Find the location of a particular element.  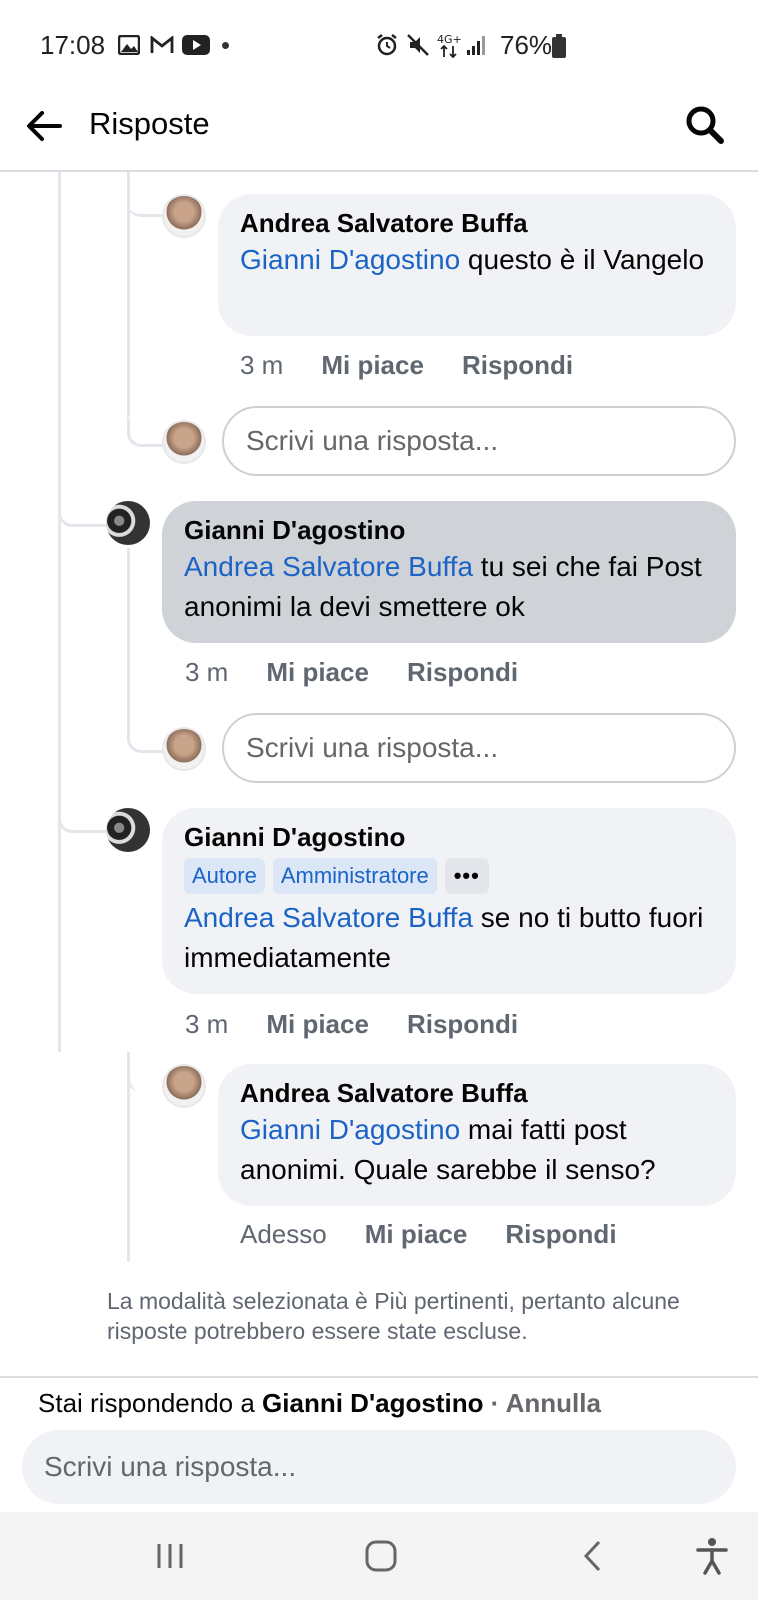

badge-row: Autore Amministratore ••• is located at coordinates (449, 876).